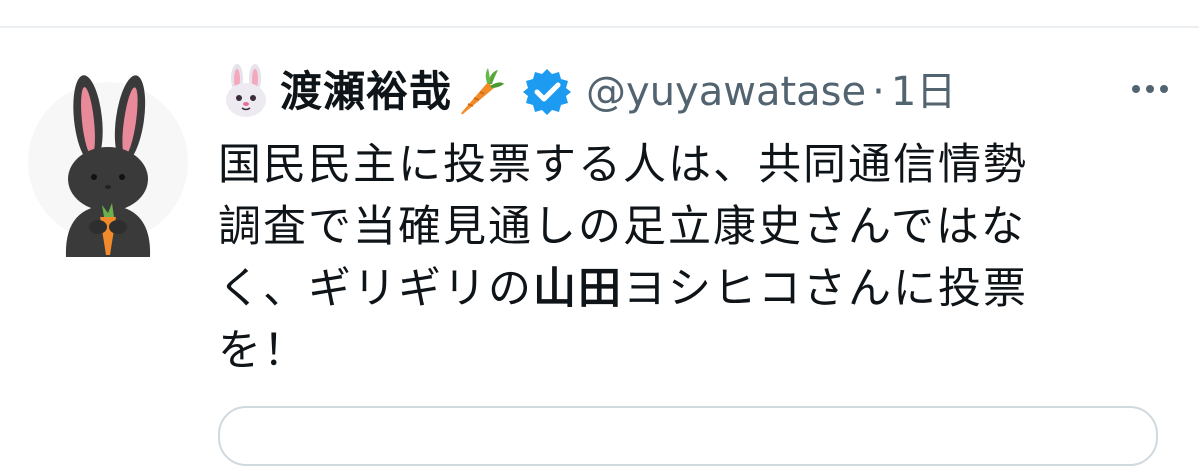  I want to click on tweet-text-line: 調査で当確見通しの足立康史さんではな, so click(622, 227).